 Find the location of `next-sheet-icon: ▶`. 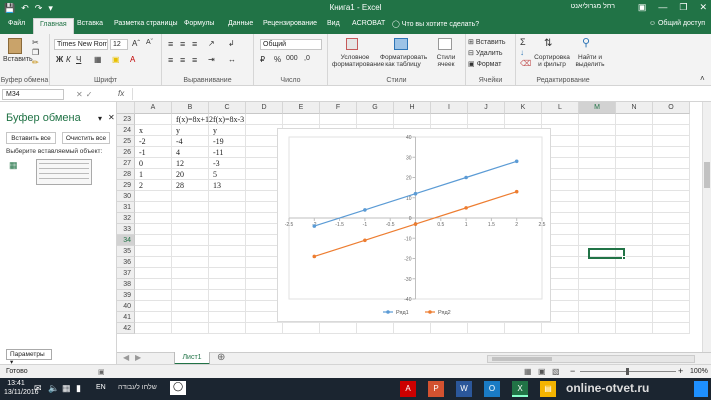

next-sheet-icon: ▶ is located at coordinates (138, 357).